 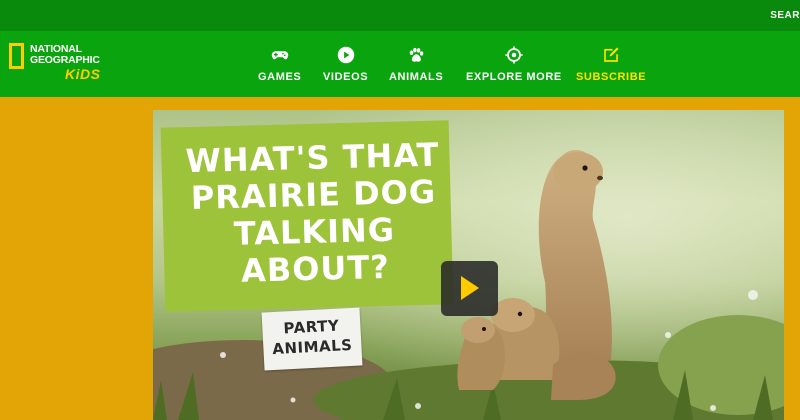 What do you see at coordinates (279, 55) in the screenshot?
I see `gamepad-icon` at bounding box center [279, 55].